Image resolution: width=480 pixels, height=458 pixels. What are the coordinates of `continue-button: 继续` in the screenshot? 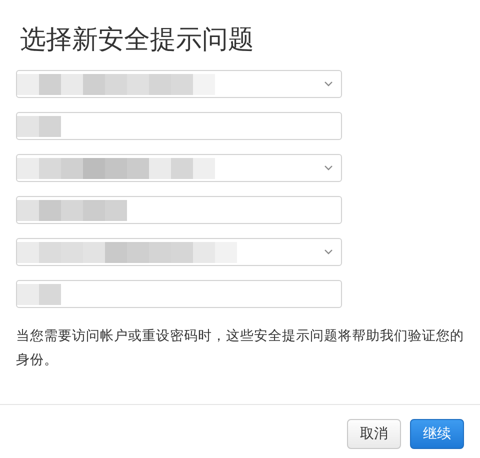 It's located at (437, 434).